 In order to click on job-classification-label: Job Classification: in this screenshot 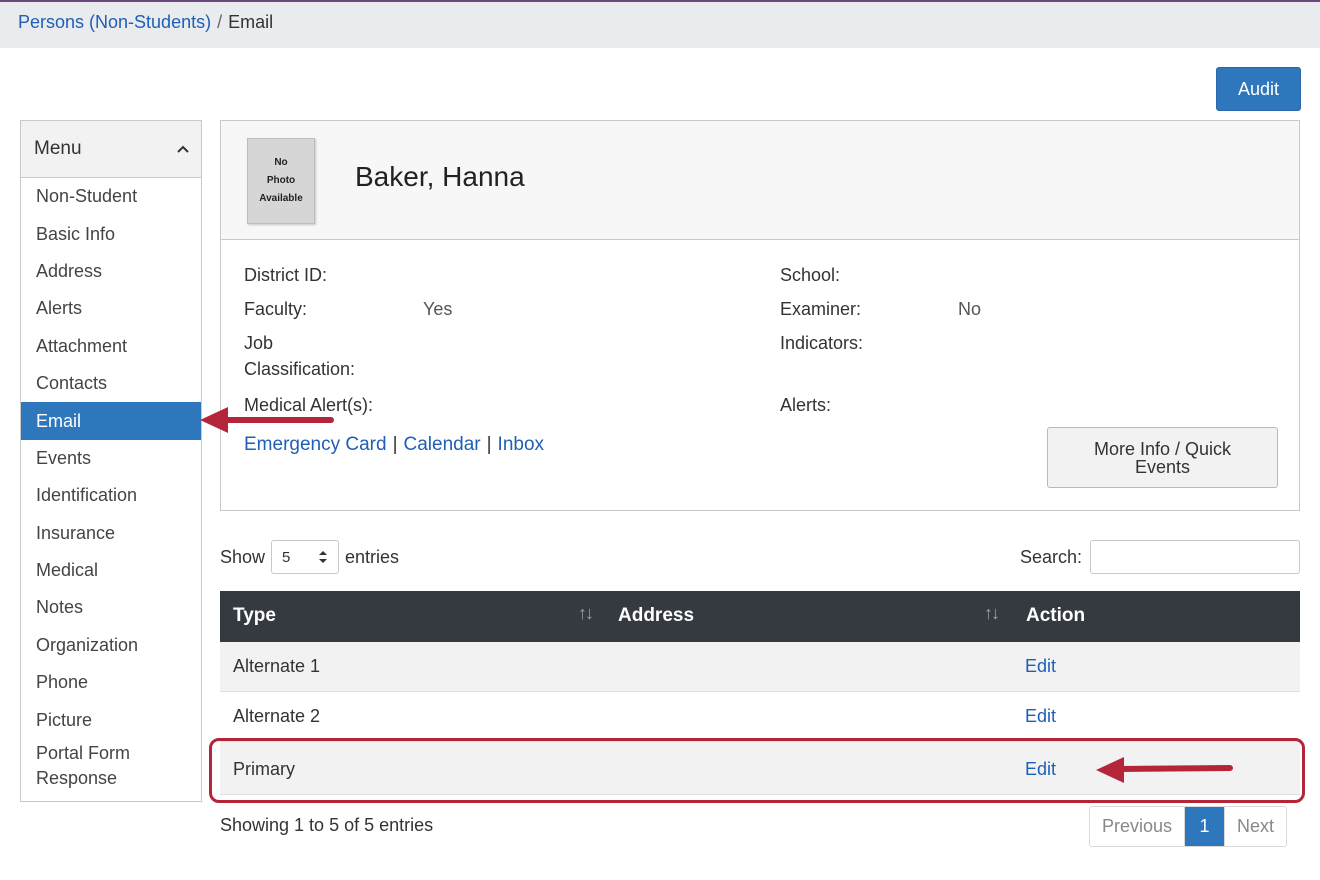, I will do `click(299, 356)`.